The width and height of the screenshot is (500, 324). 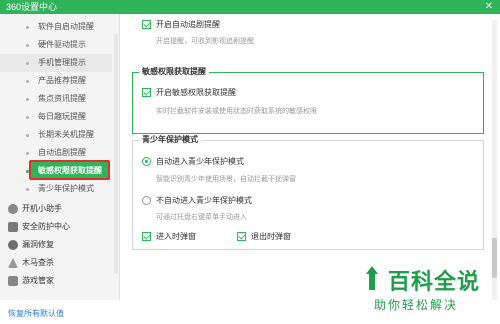 What do you see at coordinates (13, 281) in the screenshot?
I see `game-icon` at bounding box center [13, 281].